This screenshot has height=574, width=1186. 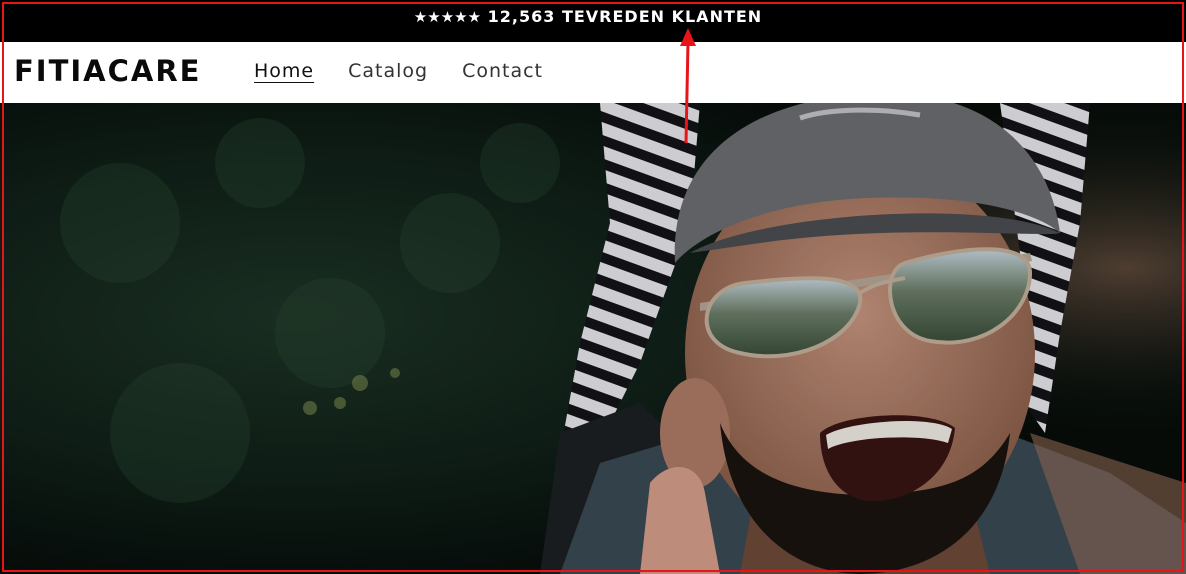 I want to click on site-header: FITIACARE Home Catalog Contact, so click(x=593, y=72).